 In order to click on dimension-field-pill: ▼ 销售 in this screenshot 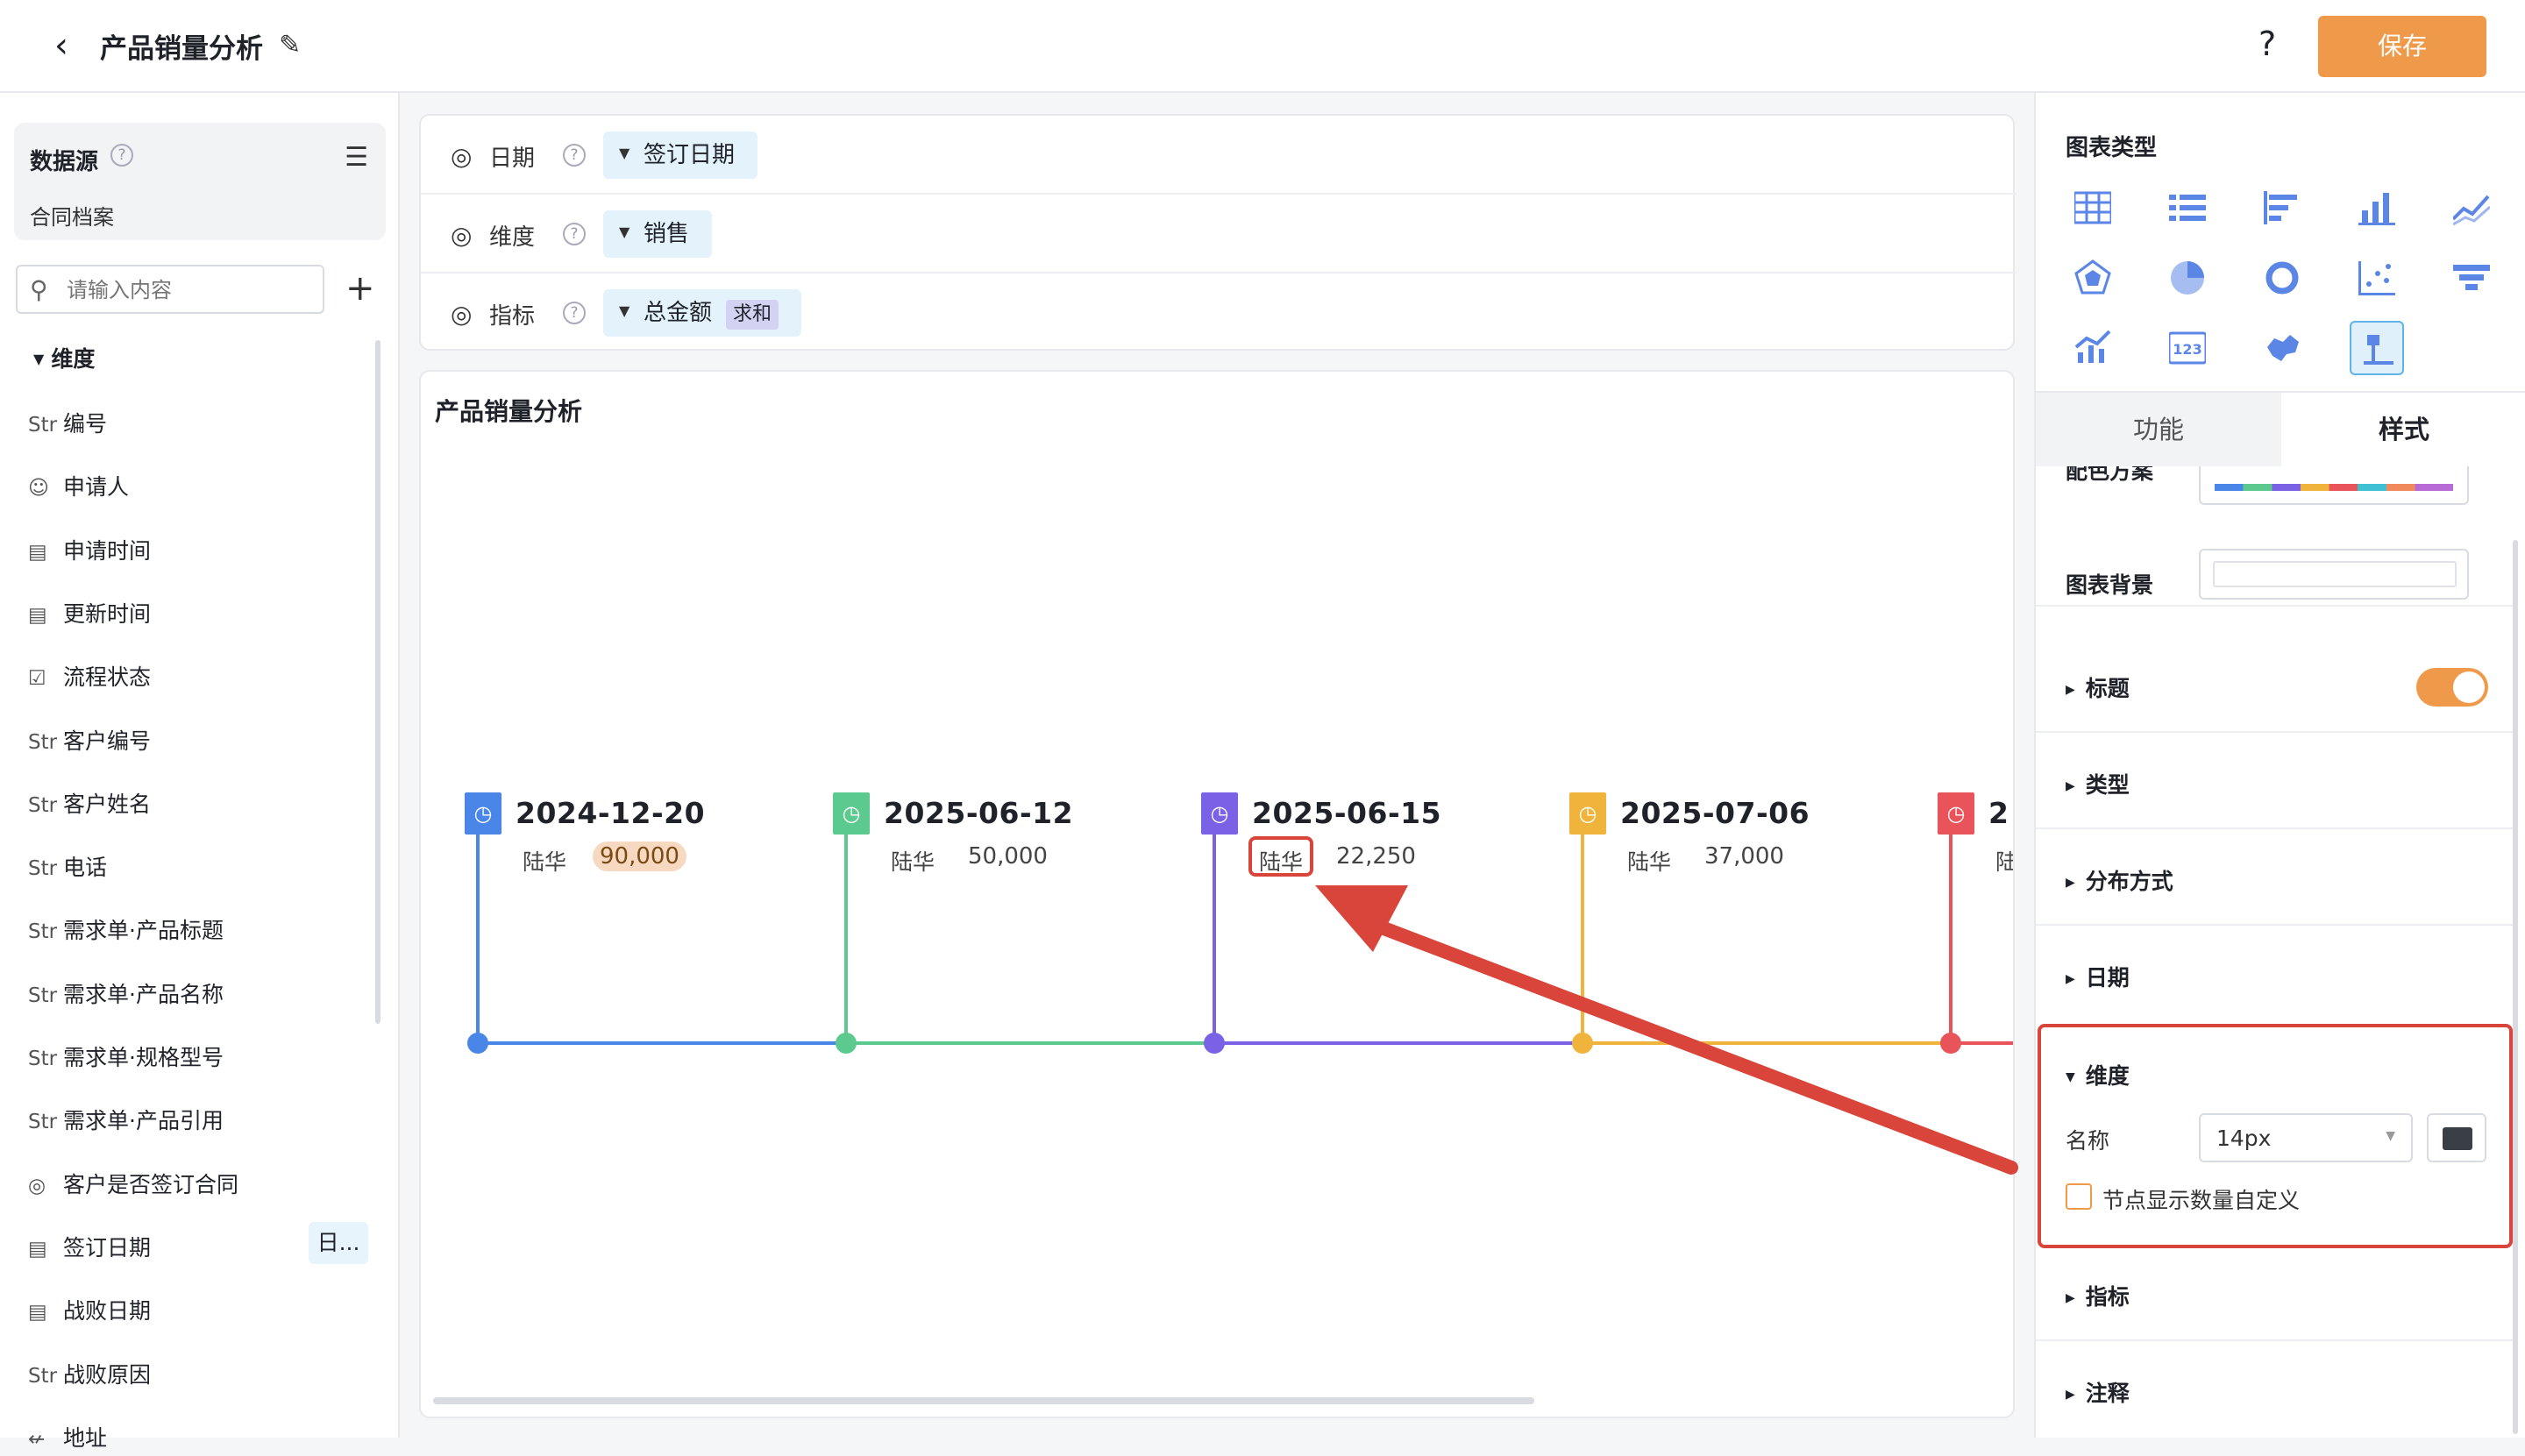, I will do `click(658, 234)`.